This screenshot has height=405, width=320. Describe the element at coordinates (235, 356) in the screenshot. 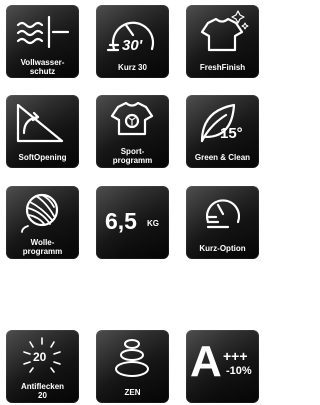

I see `energy-class-plus: +++` at that location.